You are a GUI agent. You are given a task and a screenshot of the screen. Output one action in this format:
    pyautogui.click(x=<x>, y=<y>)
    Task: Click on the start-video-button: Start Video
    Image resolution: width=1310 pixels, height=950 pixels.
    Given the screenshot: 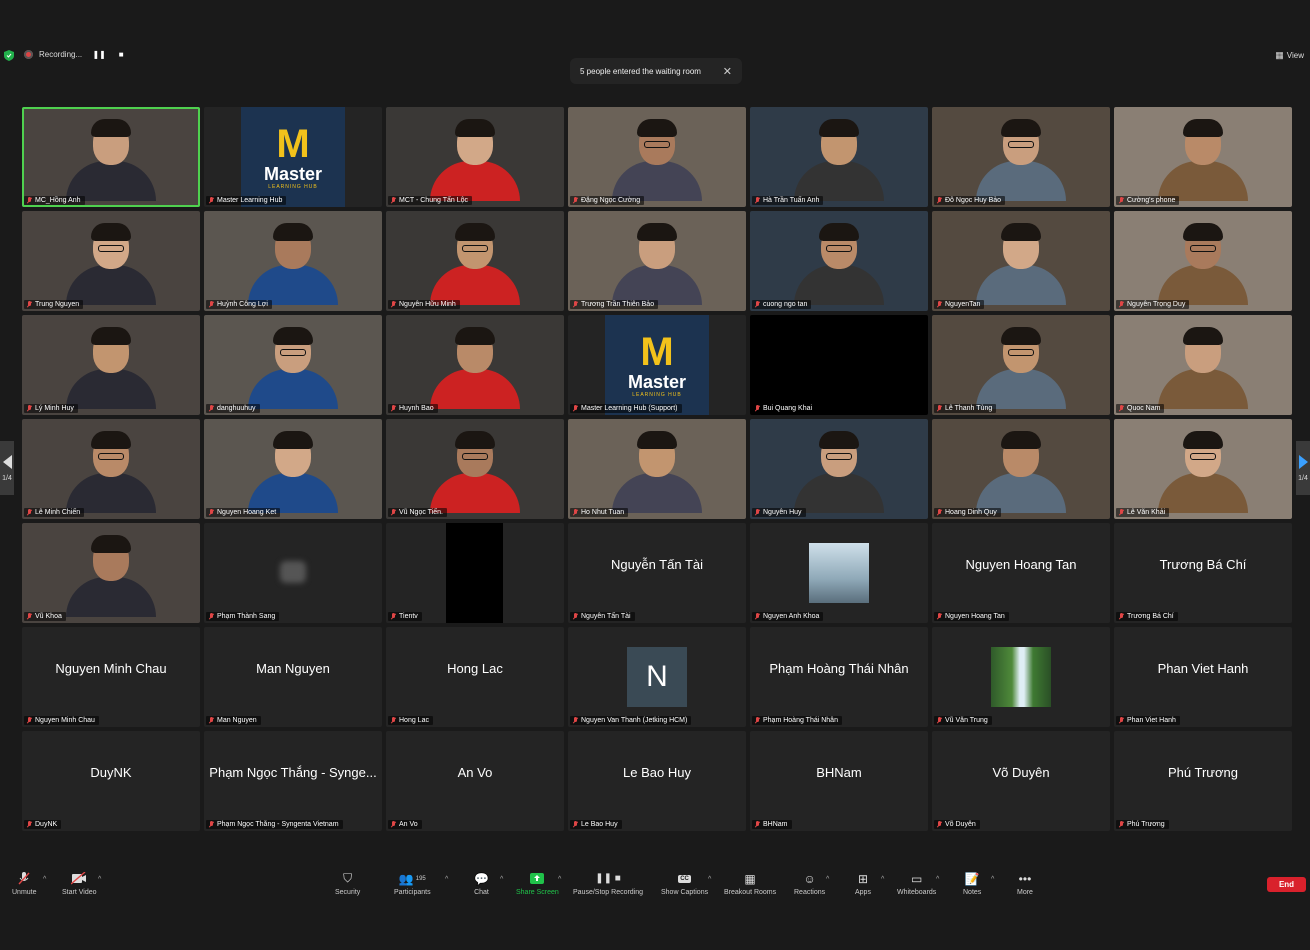 What is the action you would take?
    pyautogui.click(x=79, y=884)
    